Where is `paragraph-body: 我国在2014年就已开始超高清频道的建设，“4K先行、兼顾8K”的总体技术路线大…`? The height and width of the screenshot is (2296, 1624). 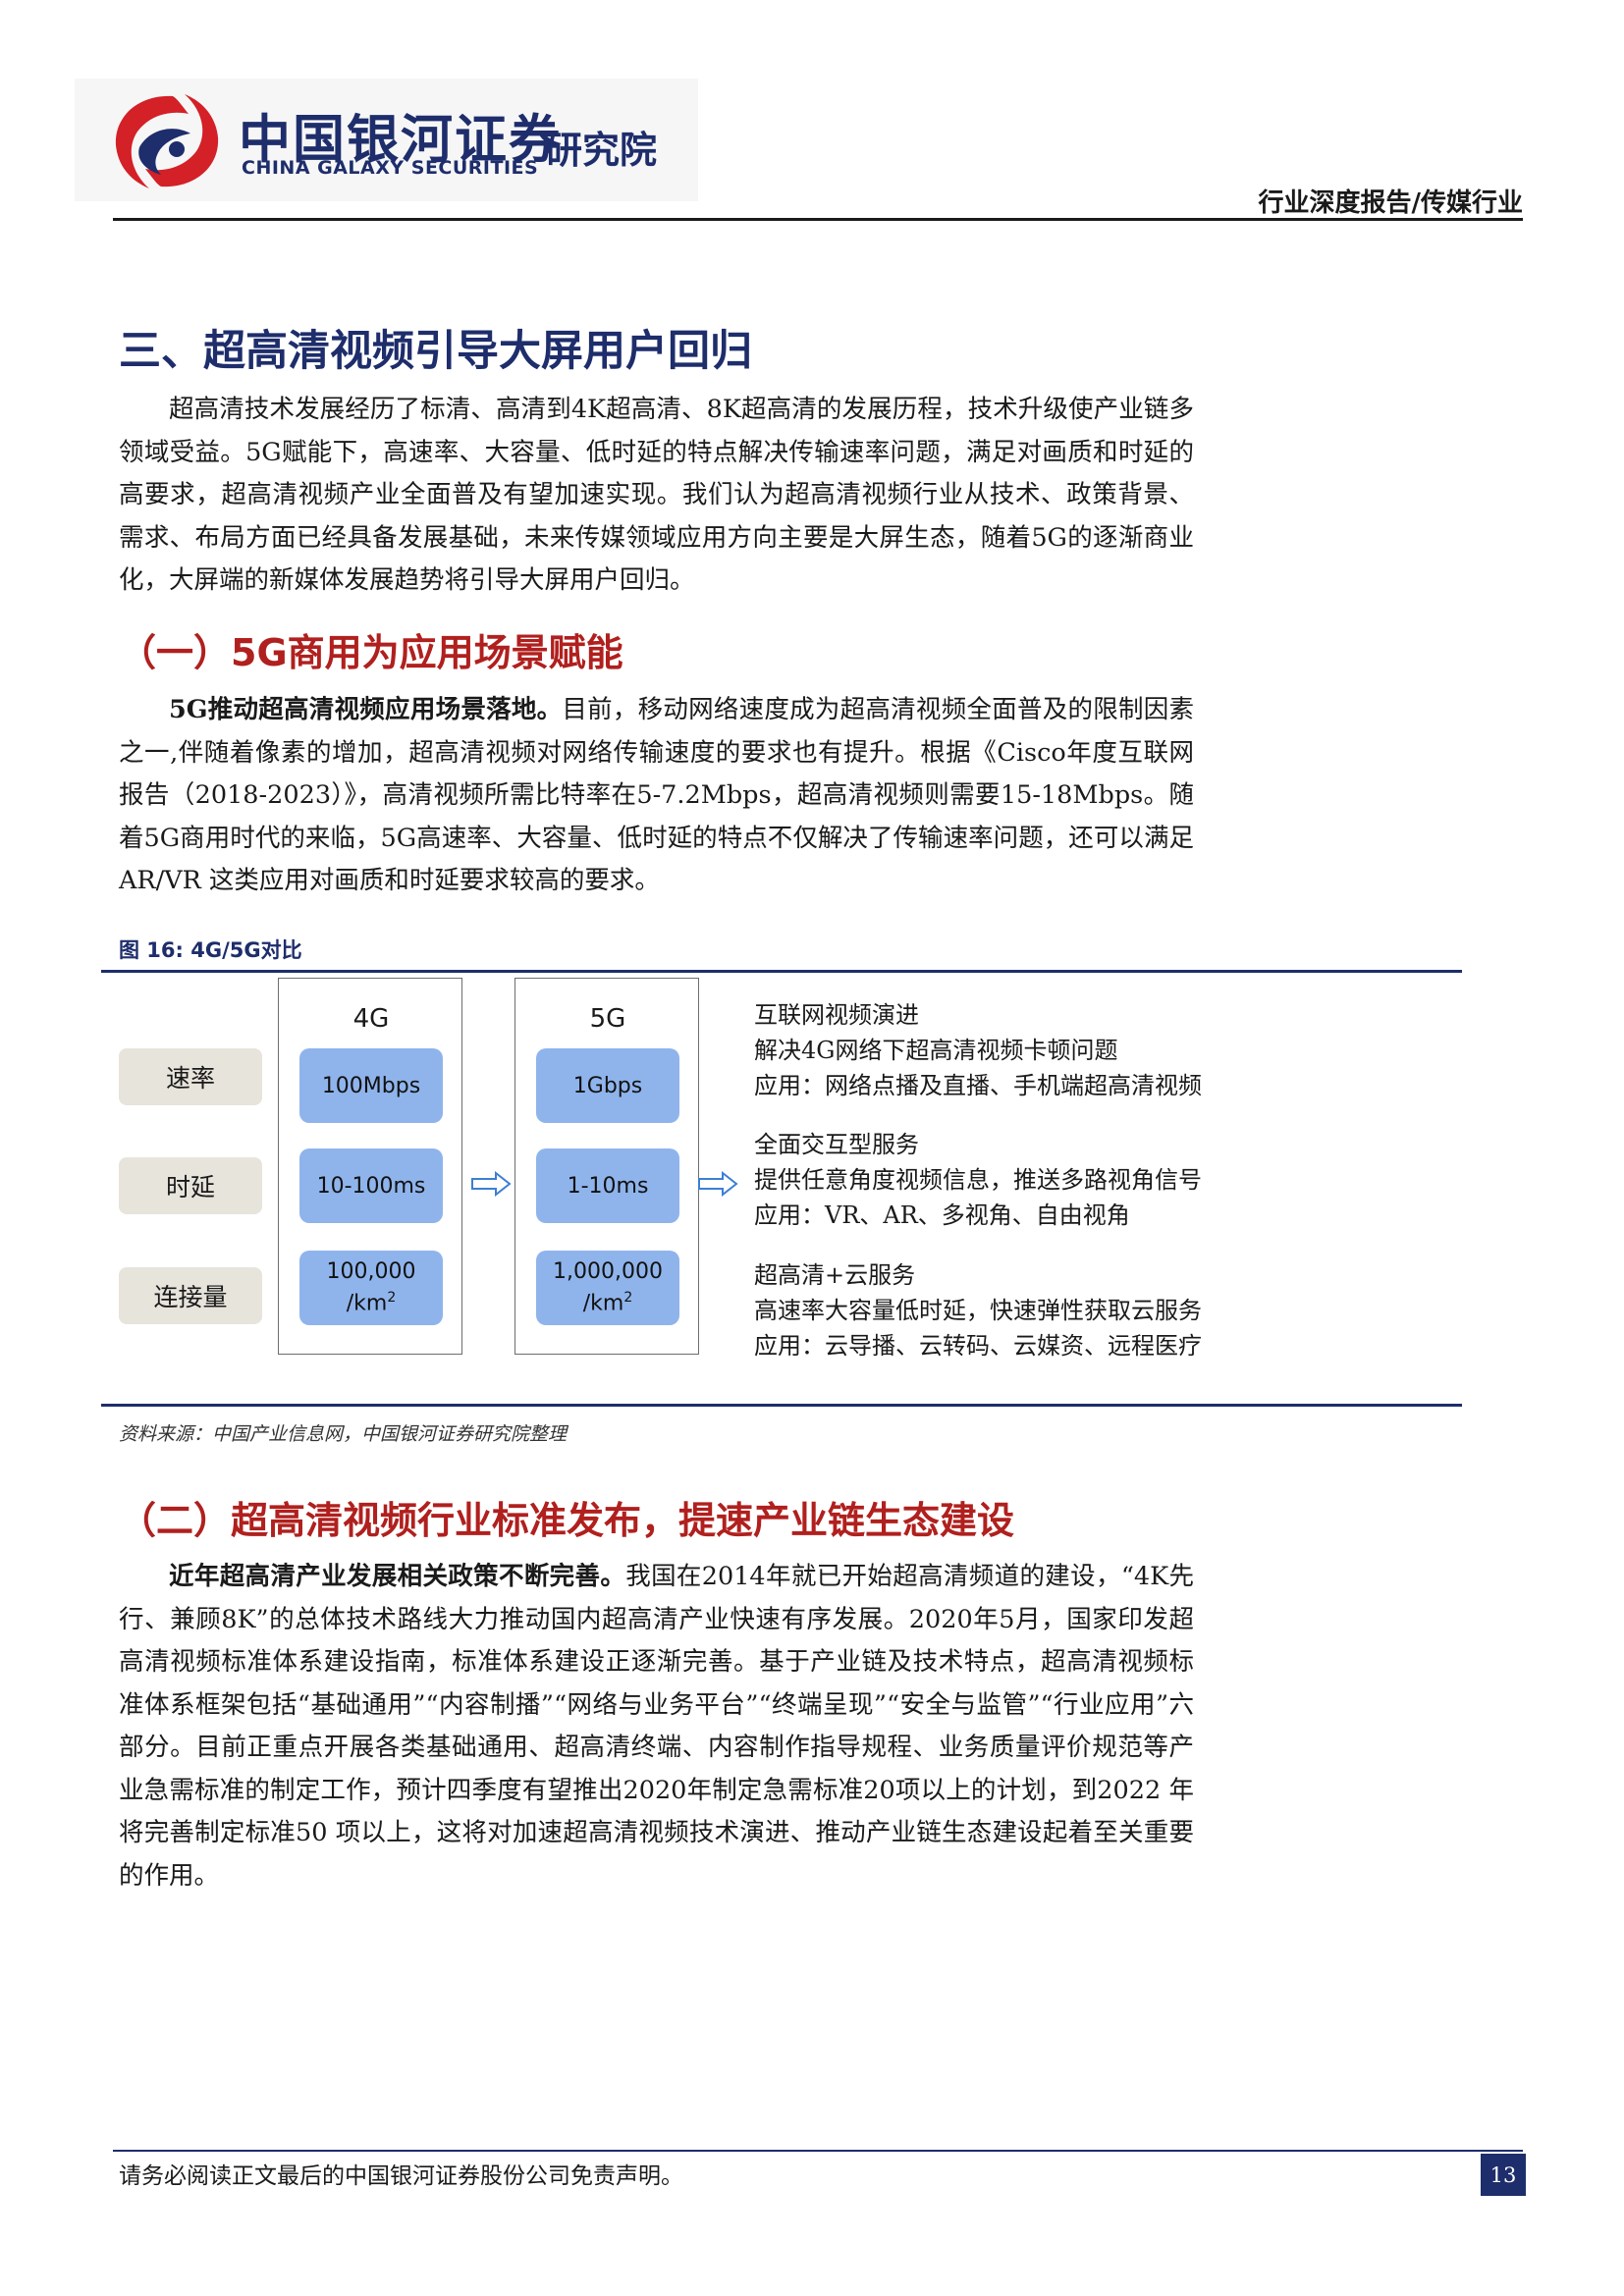
paragraph-body: 我国在2014年就已开始超高清频道的建设，“4K先行、兼顾8K”的总体技术路线大… is located at coordinates (656, 1726).